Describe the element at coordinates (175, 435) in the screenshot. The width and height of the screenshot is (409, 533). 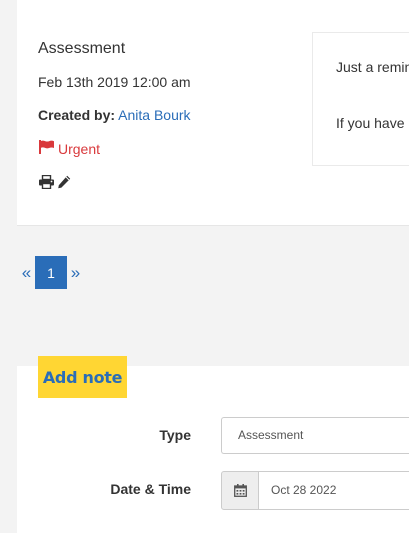
I see `type-label: Type` at that location.